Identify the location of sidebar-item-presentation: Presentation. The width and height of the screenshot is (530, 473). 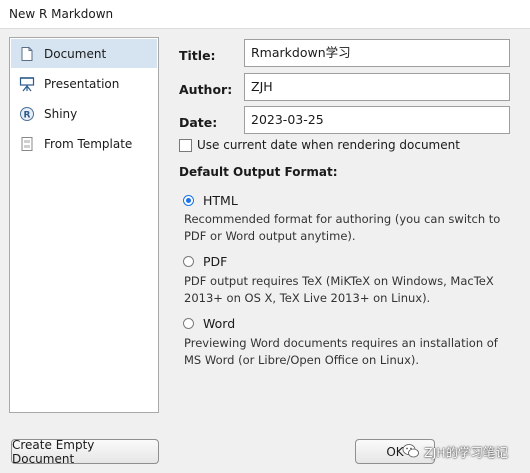
(84, 83).